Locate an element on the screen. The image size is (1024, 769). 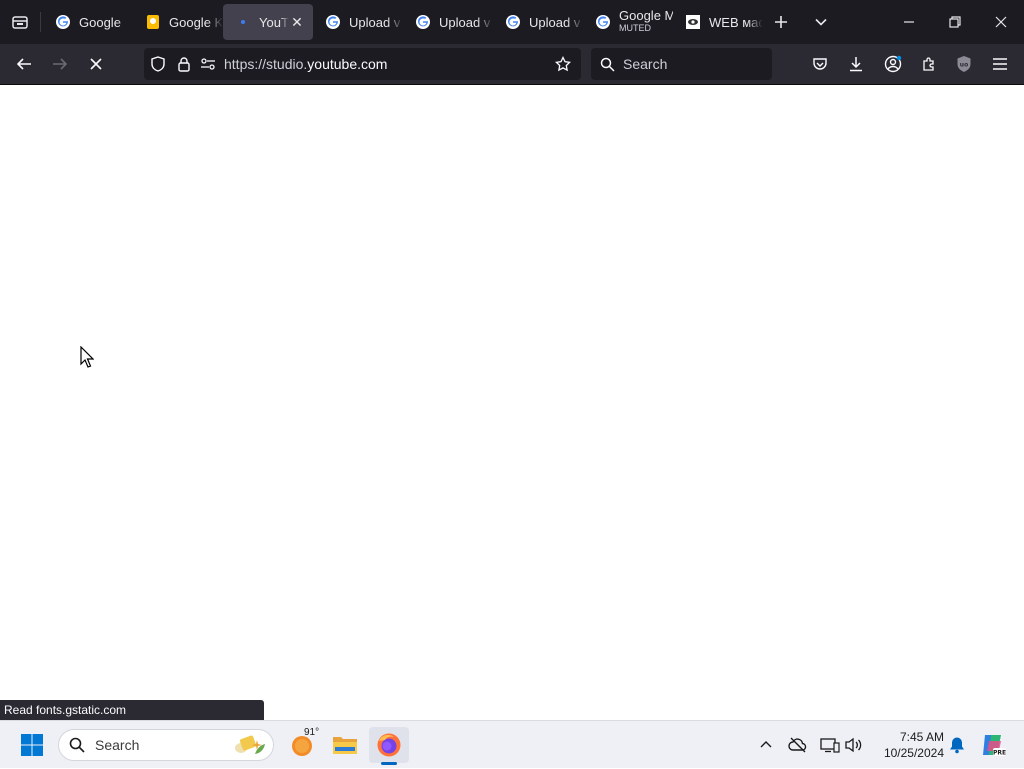
chevron-up-icon is located at coordinates (766, 744).